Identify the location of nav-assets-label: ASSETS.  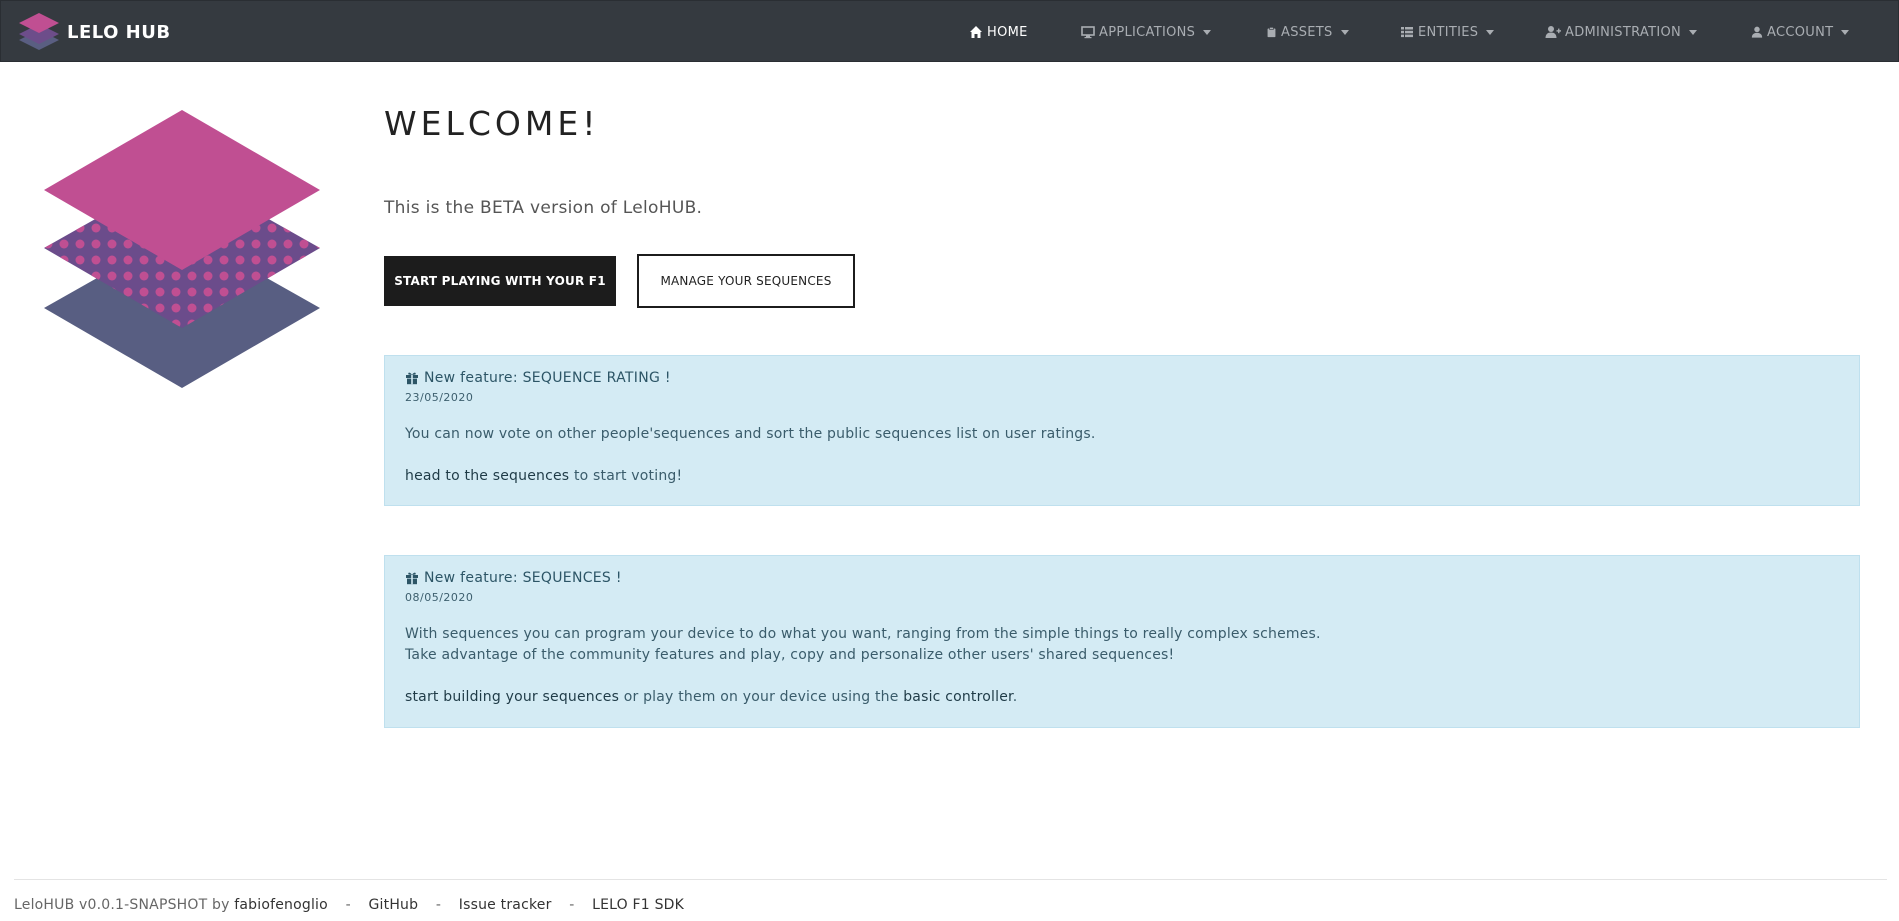
(1307, 32).